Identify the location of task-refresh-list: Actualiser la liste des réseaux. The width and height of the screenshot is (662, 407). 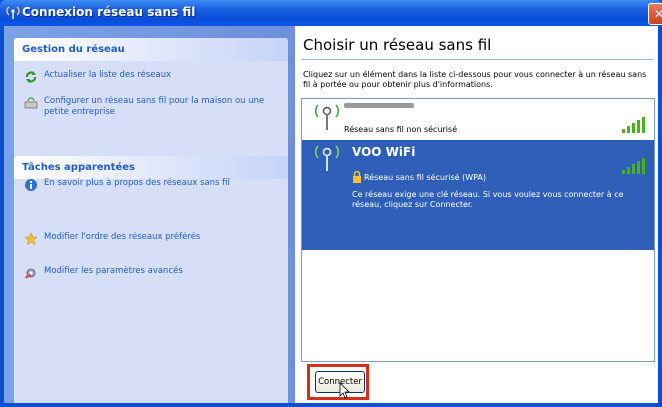
(97, 77).